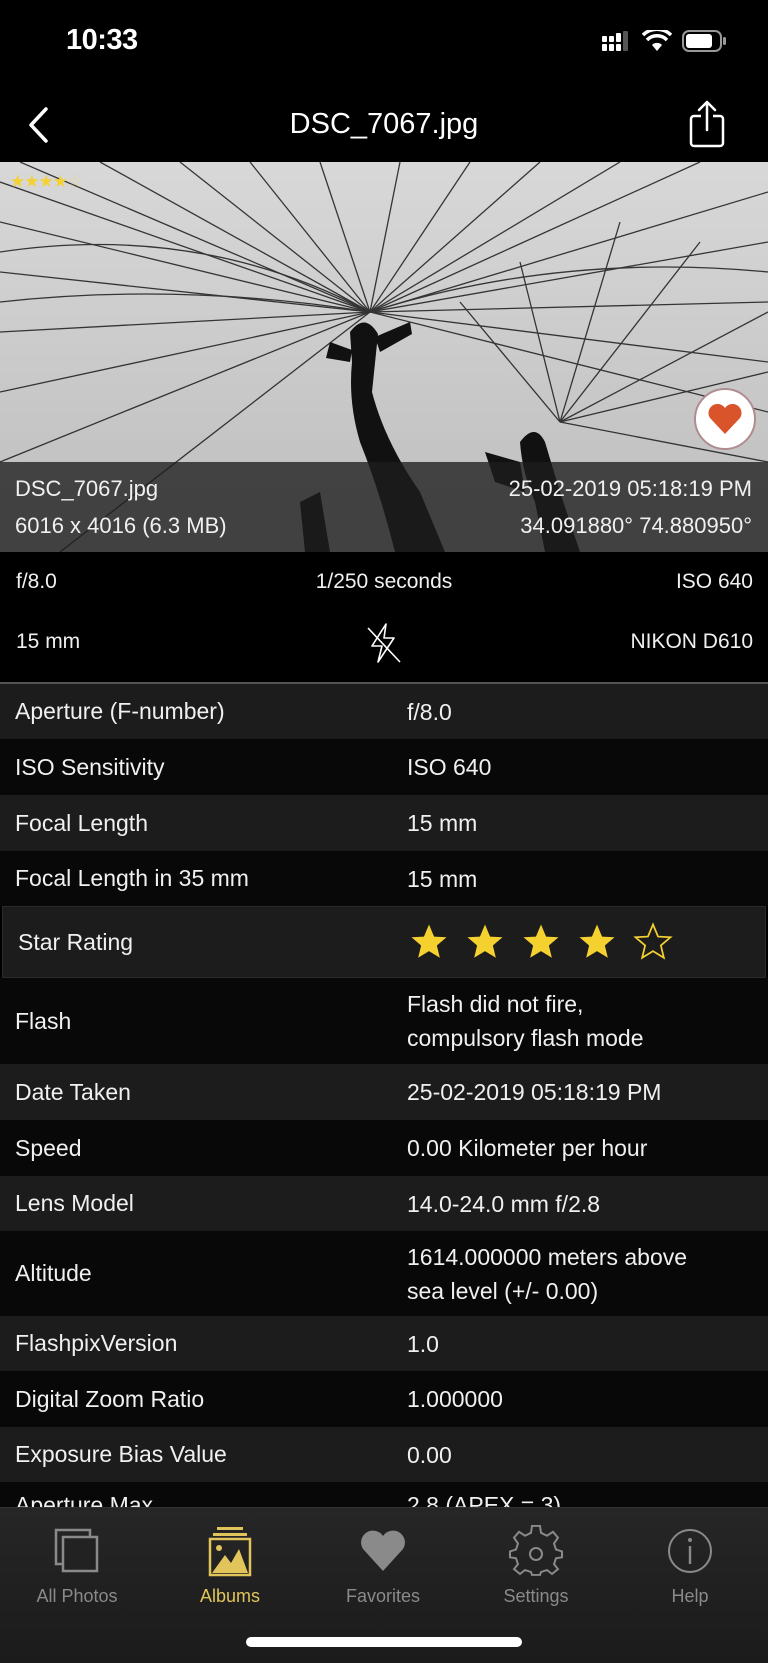 Image resolution: width=768 pixels, height=1663 pixels. Describe the element at coordinates (96, 1343) in the screenshot. I see `row-label: FlashpixVersion` at that location.